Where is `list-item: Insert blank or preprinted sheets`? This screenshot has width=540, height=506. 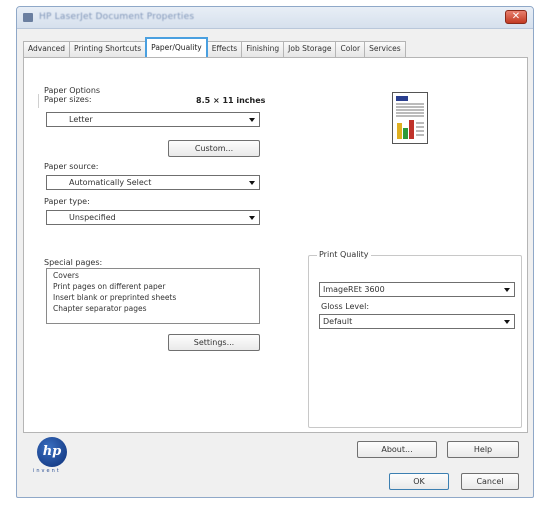 list-item: Insert blank or preprinted sheets is located at coordinates (114, 297).